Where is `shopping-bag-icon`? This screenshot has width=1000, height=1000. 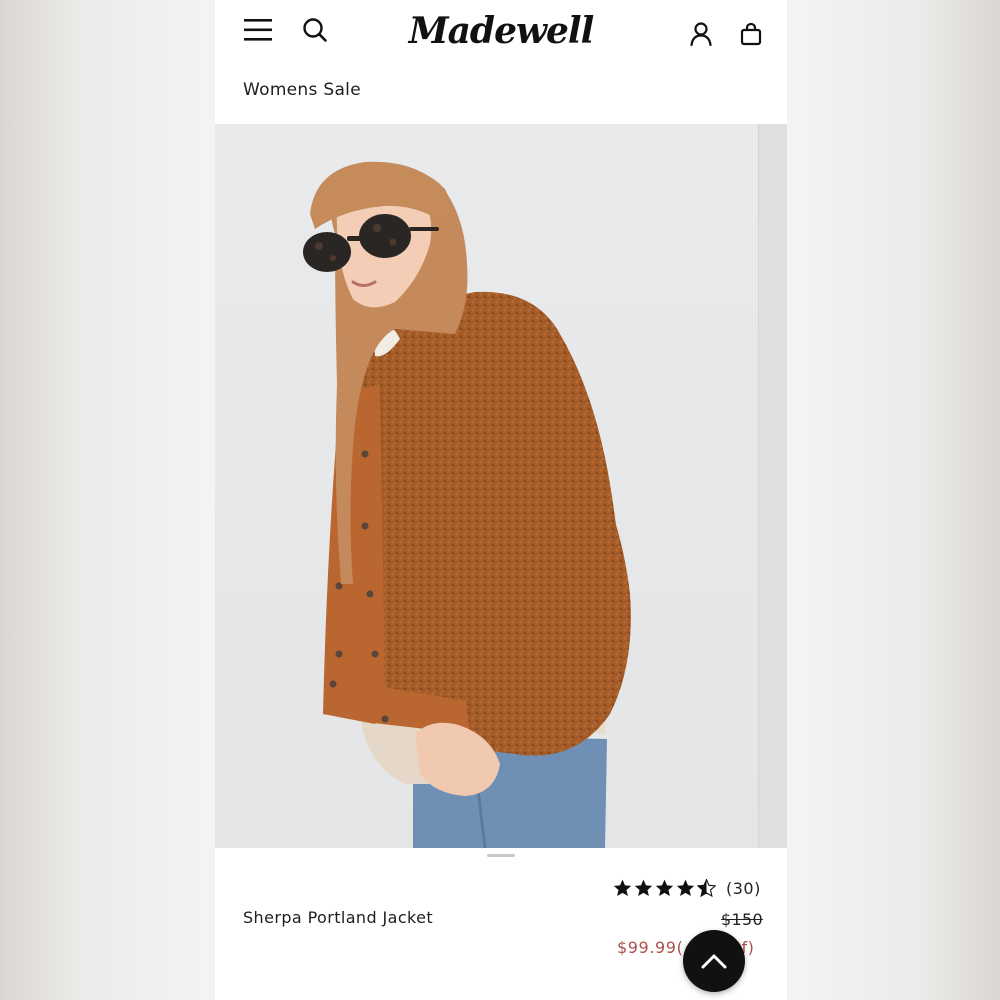
shopping-bag-icon is located at coordinates (751, 34).